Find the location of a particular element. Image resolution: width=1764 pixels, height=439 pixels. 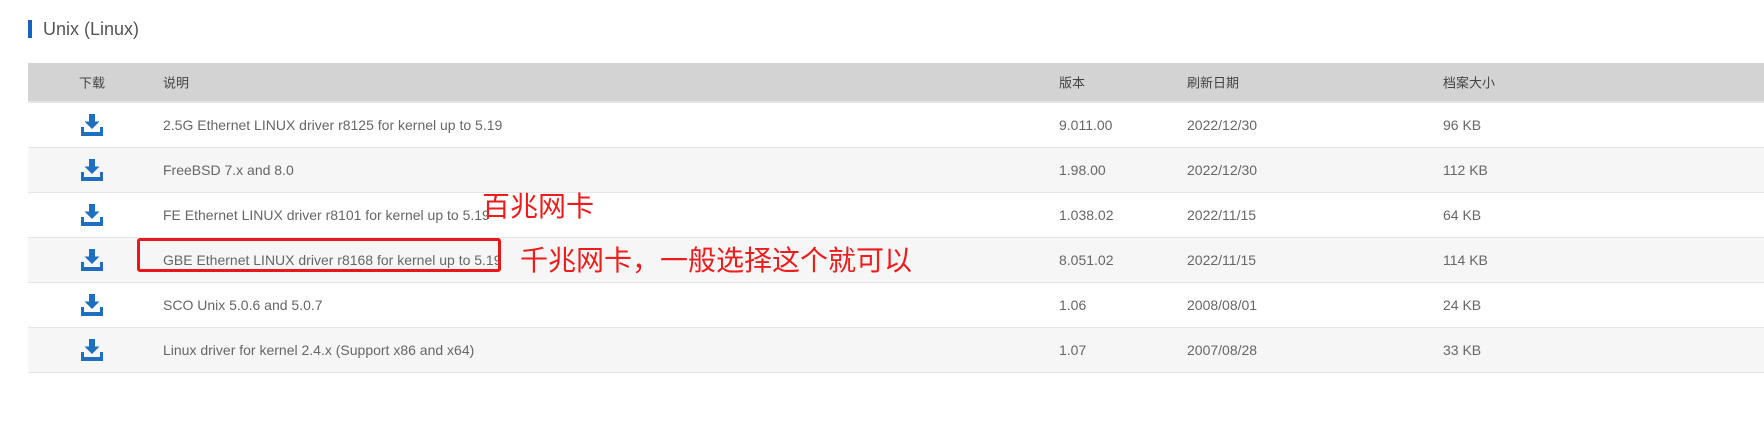

row-size: 96 KB is located at coordinates (1462, 125).